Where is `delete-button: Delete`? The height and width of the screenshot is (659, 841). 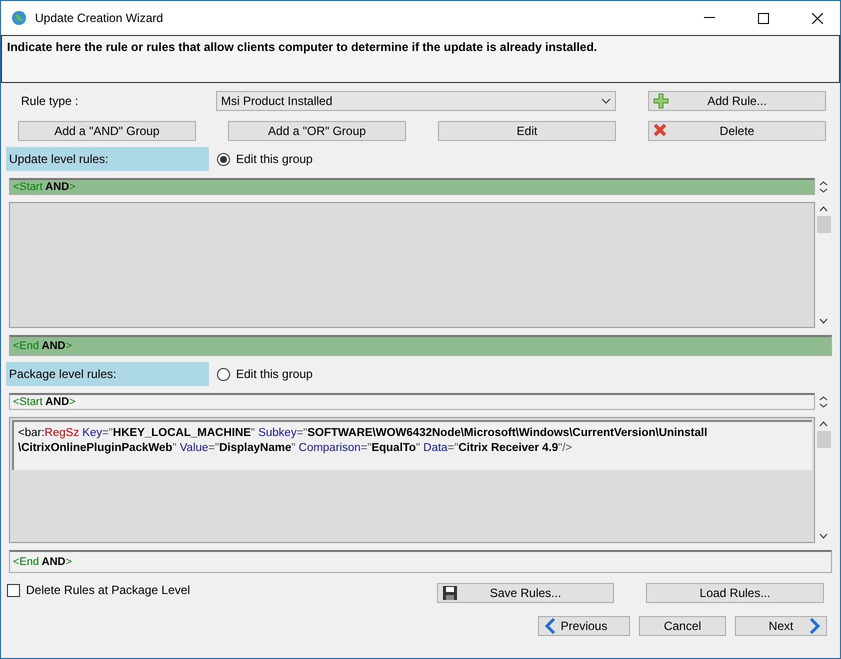
delete-button: Delete is located at coordinates (737, 131).